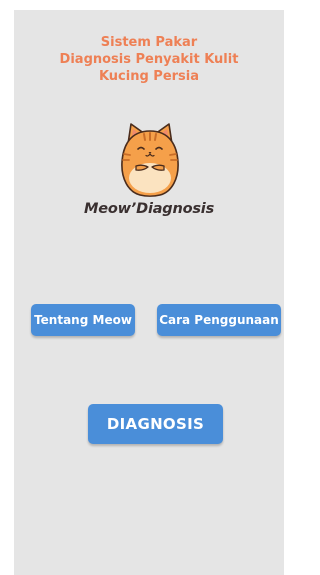 The image size is (320, 575). I want to click on diagnosis-button: DIAGNOSIS, so click(155, 424).